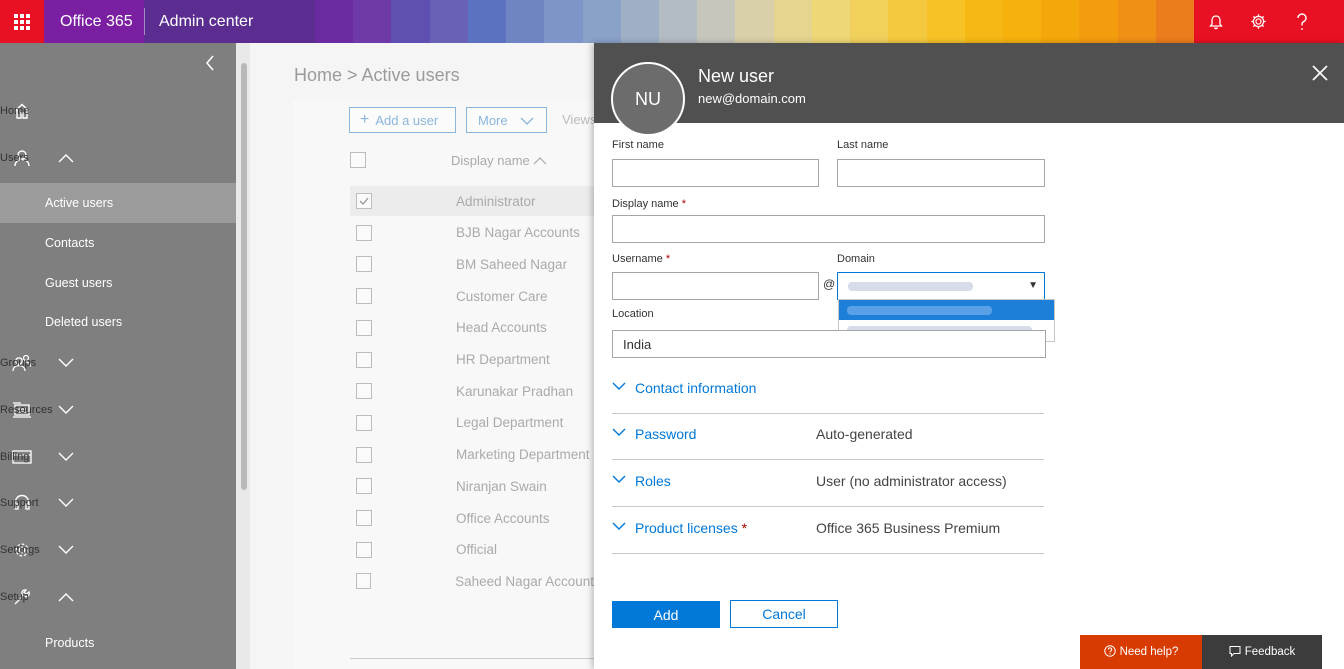 The width and height of the screenshot is (1344, 669). Describe the element at coordinates (118, 158) in the screenshot. I see `nav-users: Users` at that location.